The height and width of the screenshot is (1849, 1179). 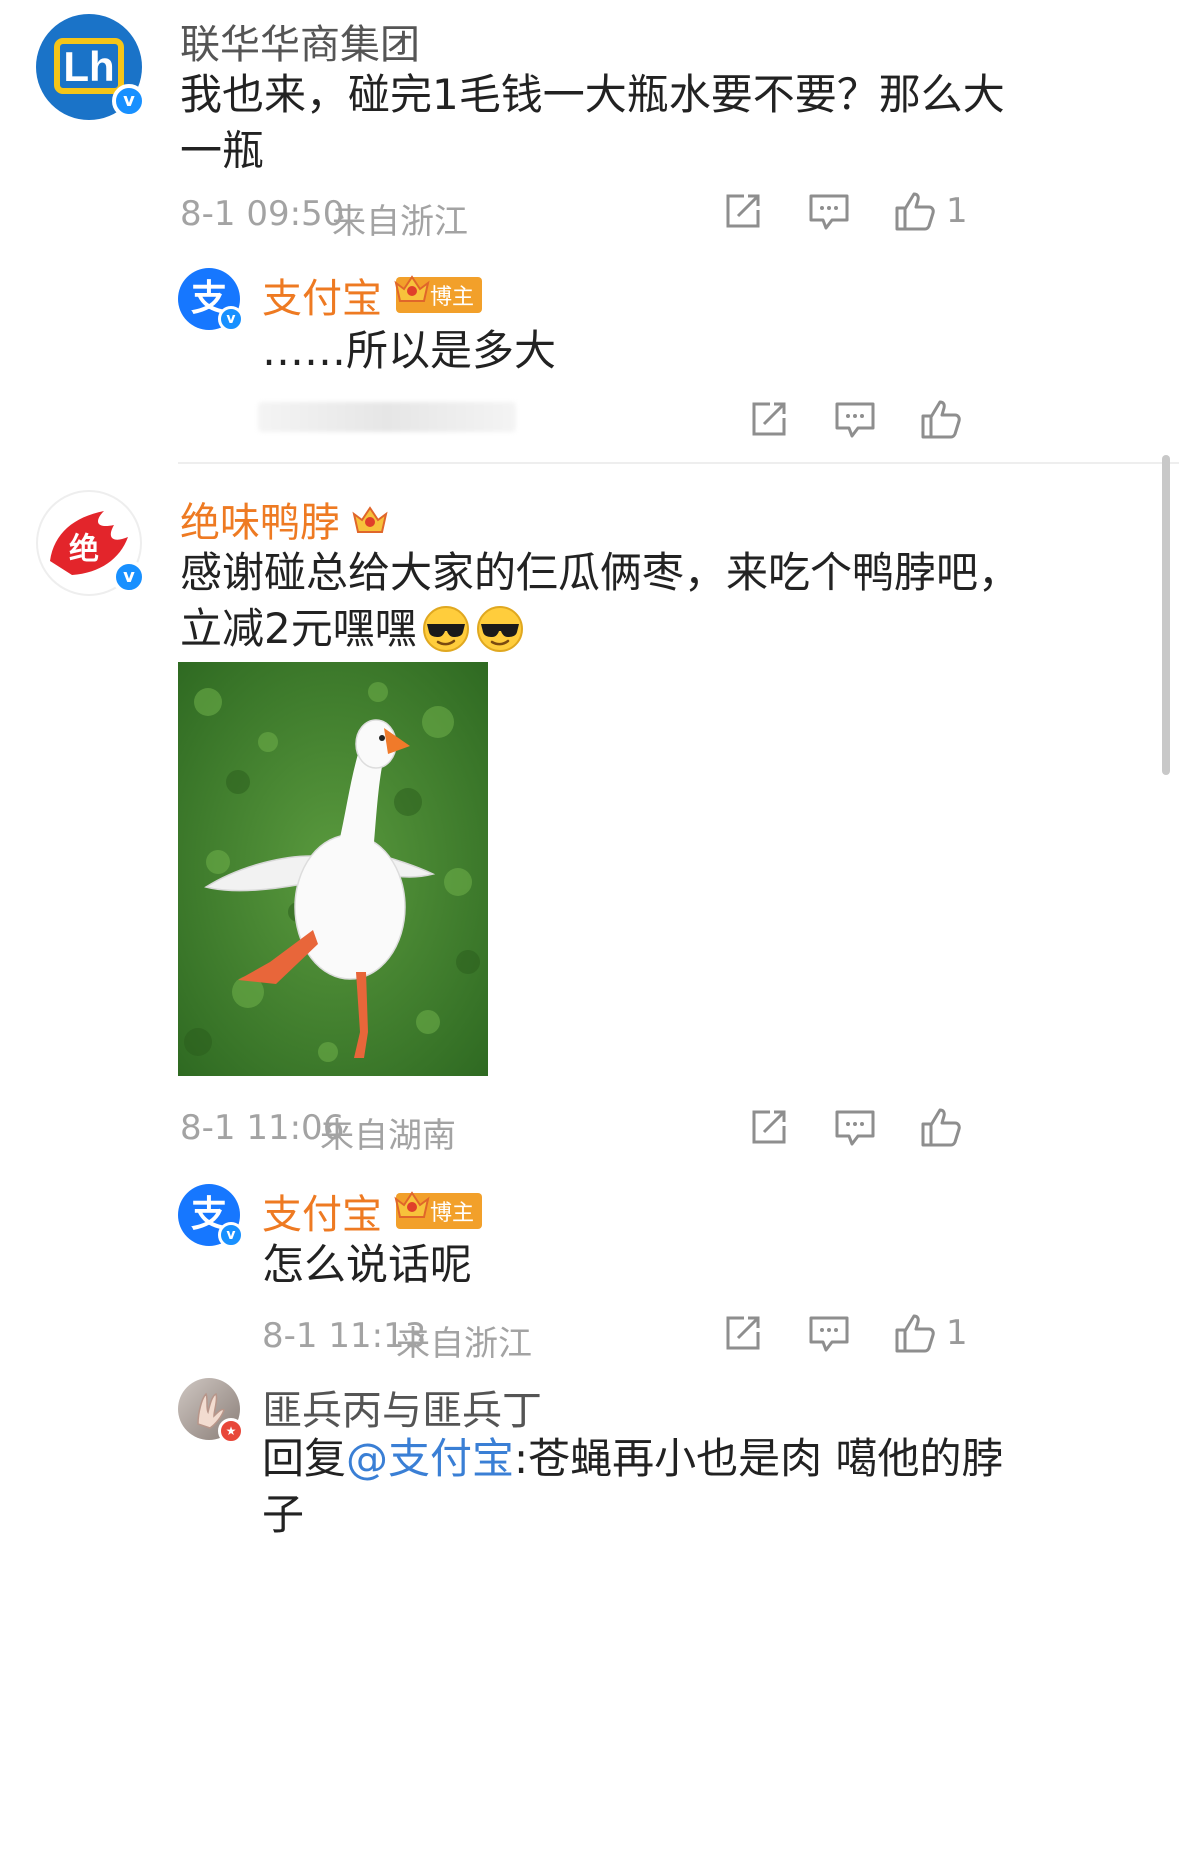 I want to click on comment-image-goose, so click(x=333, y=869).